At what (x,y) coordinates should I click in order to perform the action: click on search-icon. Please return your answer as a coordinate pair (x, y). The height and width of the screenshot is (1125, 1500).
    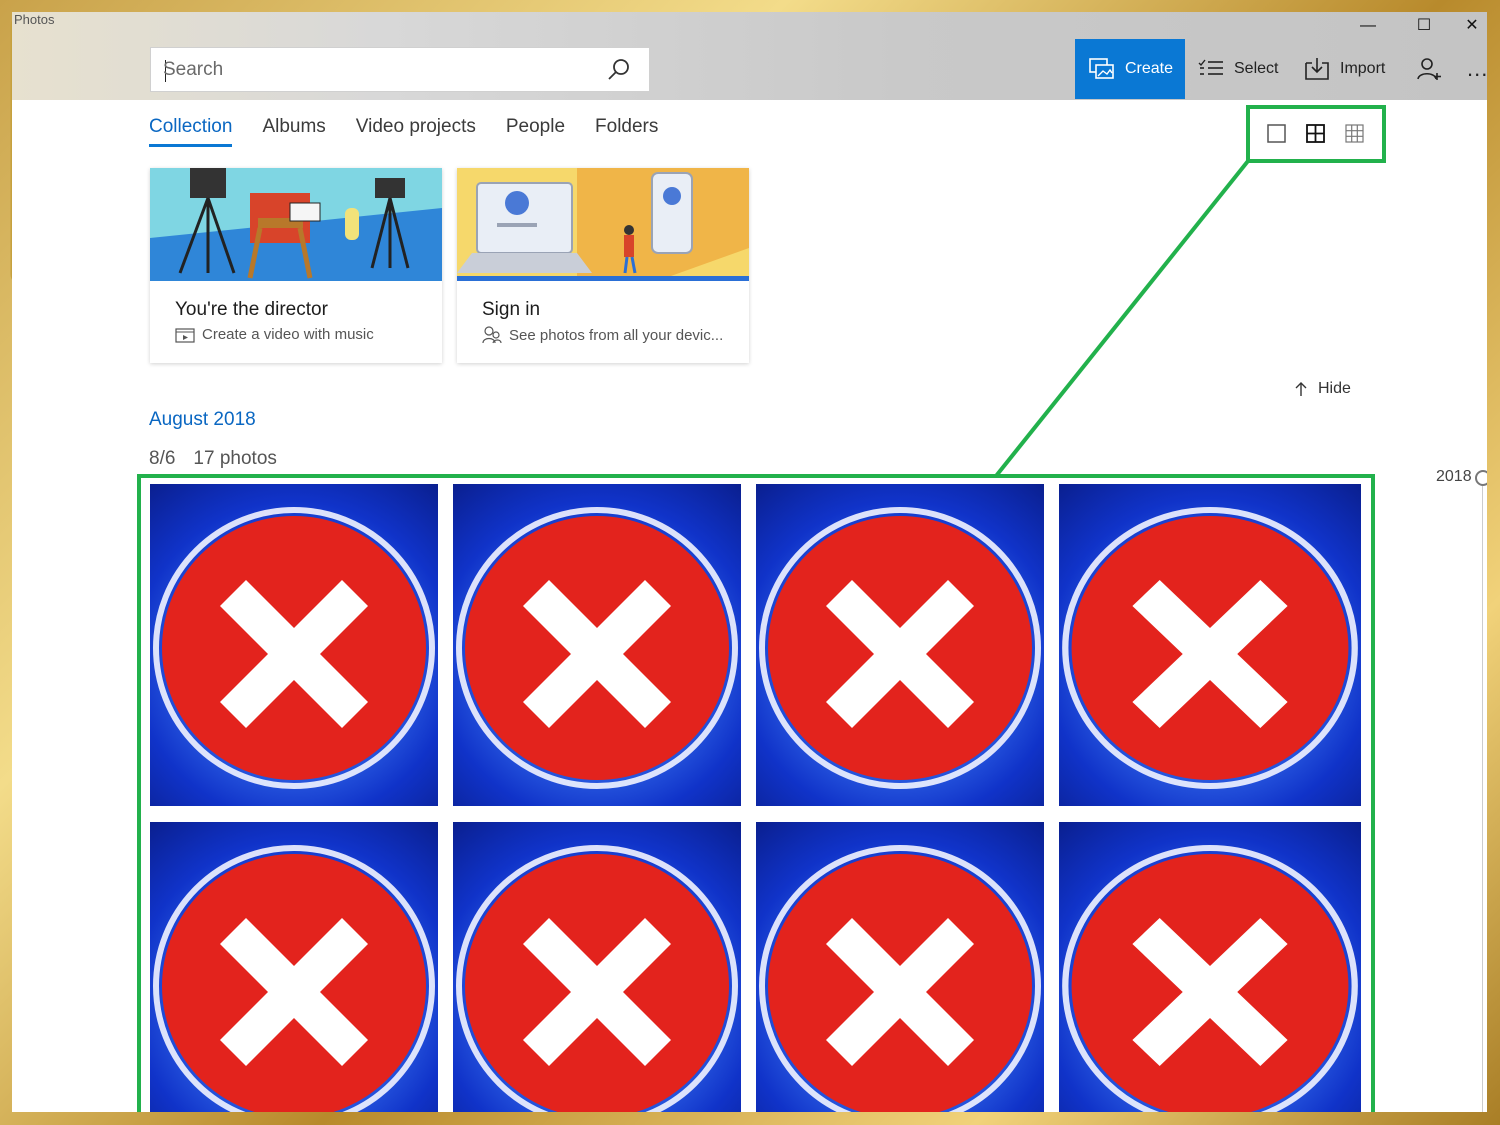
    Looking at the image, I should click on (619, 70).